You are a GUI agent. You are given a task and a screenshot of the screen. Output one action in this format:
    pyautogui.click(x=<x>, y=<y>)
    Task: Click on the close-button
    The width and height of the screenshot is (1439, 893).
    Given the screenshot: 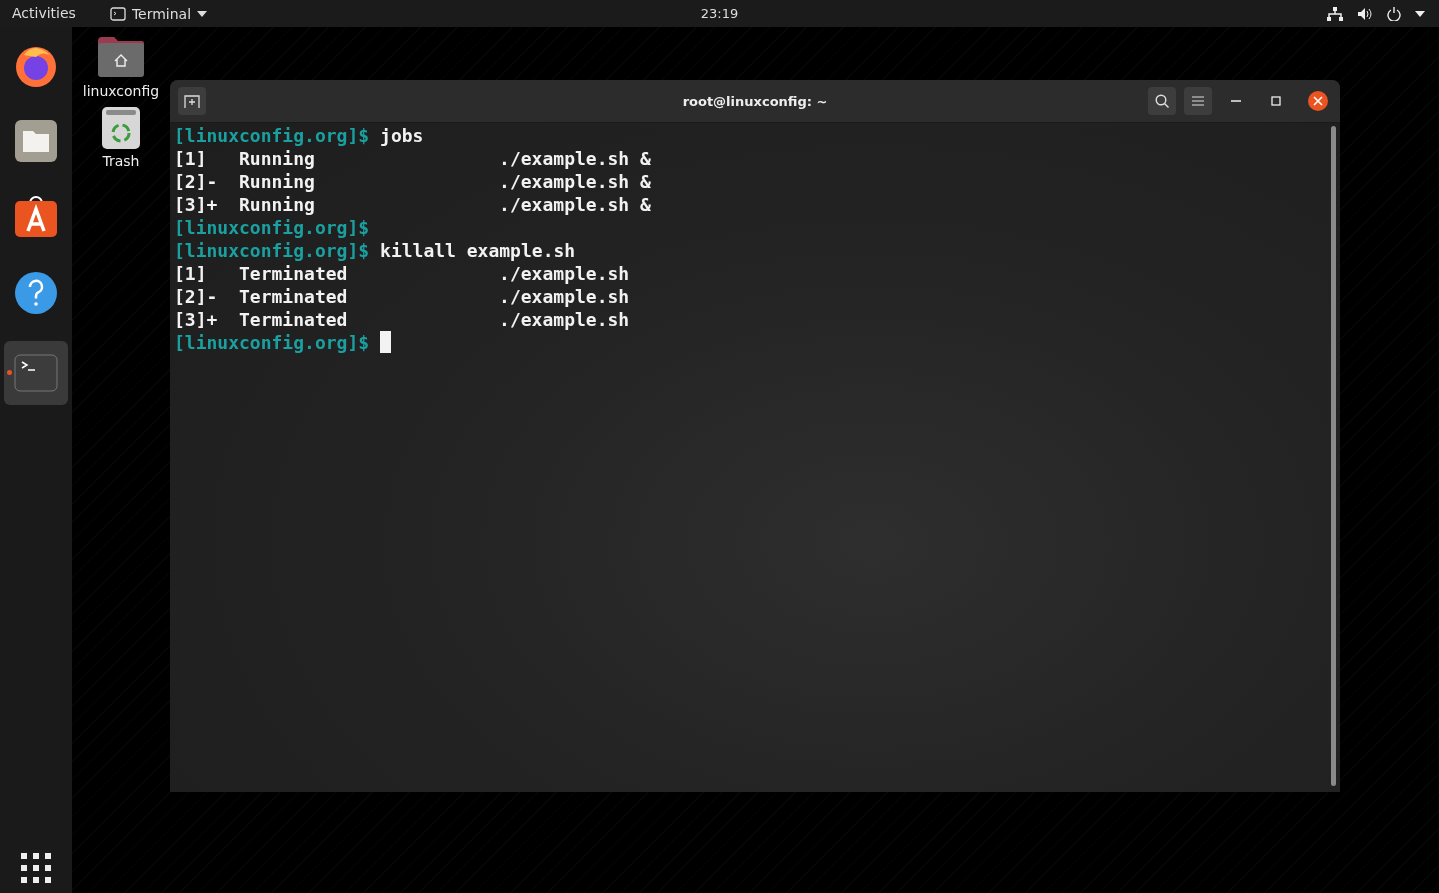 What is the action you would take?
    pyautogui.click(x=1318, y=101)
    